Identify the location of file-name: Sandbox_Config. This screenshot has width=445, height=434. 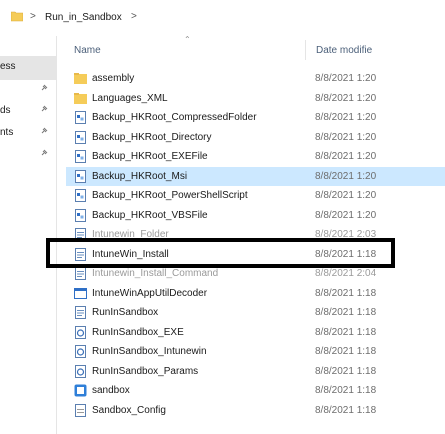
(129, 410).